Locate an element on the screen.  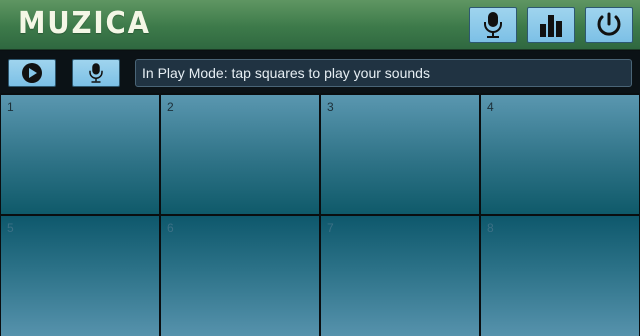
sound-pad-1: 1 is located at coordinates (80, 154).